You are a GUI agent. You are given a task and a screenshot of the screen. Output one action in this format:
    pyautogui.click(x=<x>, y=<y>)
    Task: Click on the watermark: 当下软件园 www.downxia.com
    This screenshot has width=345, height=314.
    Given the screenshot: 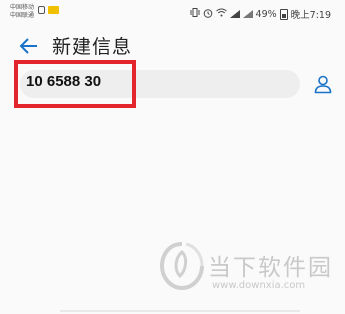 What is the action you would take?
    pyautogui.click(x=248, y=270)
    